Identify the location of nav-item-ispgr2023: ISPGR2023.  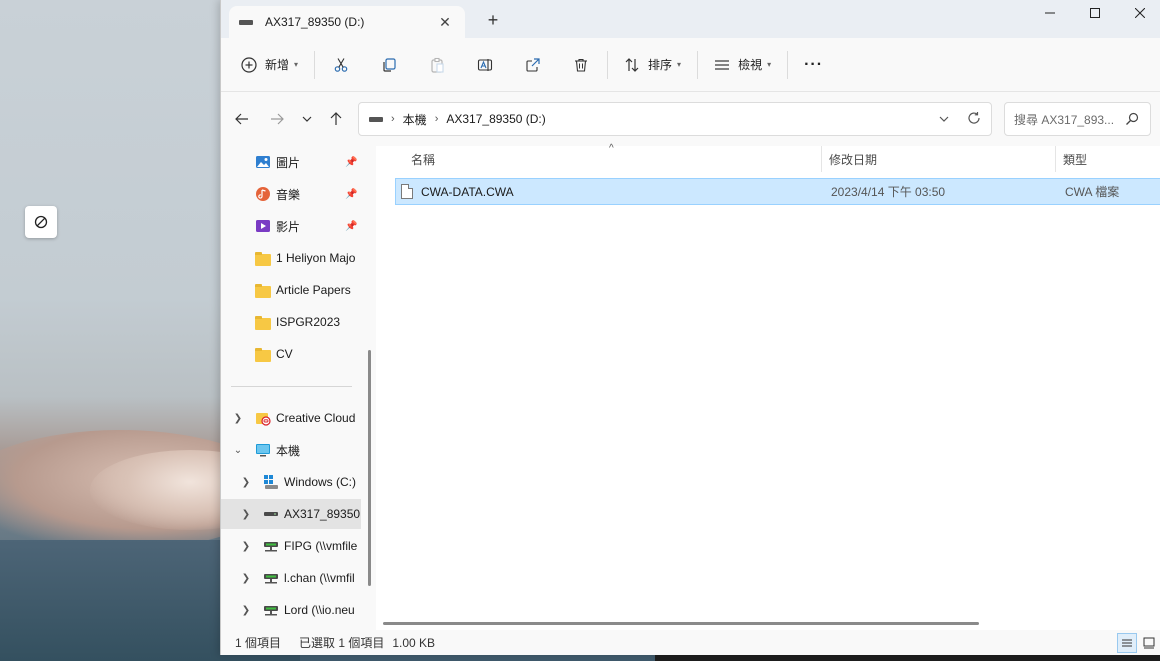
(291, 322).